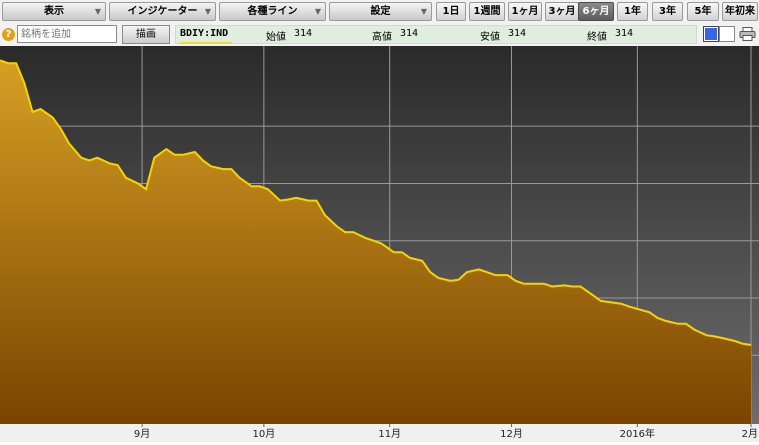 The height and width of the screenshot is (445, 759). I want to click on blue-theme-button, so click(711, 34).